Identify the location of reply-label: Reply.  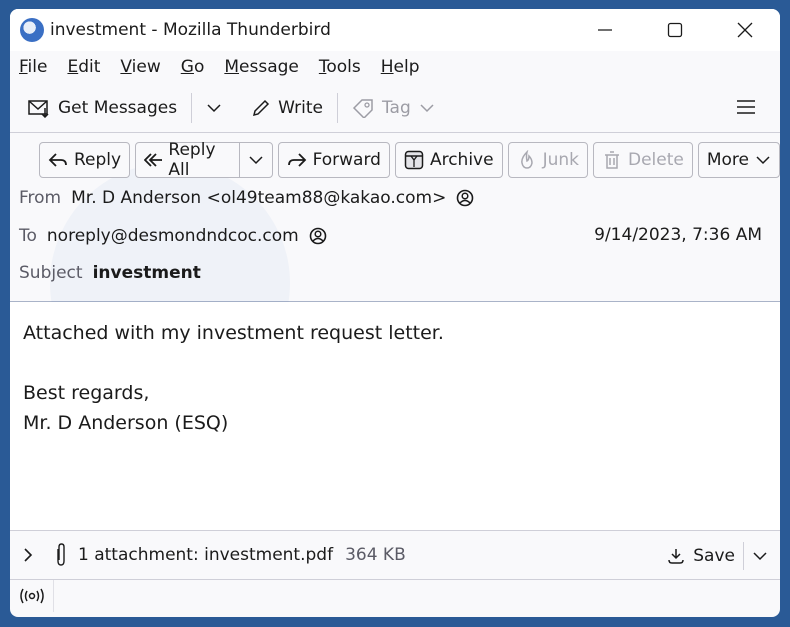
(98, 160).